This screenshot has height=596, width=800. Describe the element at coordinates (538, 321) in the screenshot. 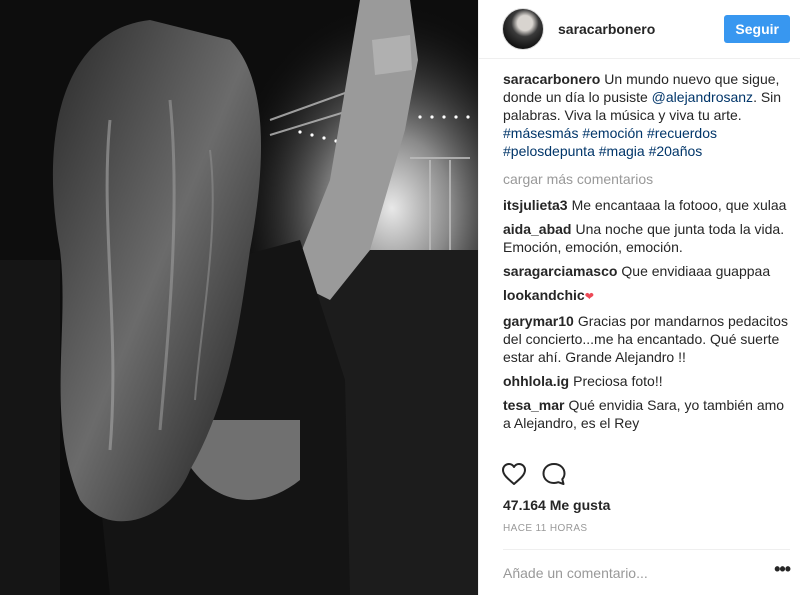

I see `comment-username: garymar10` at that location.